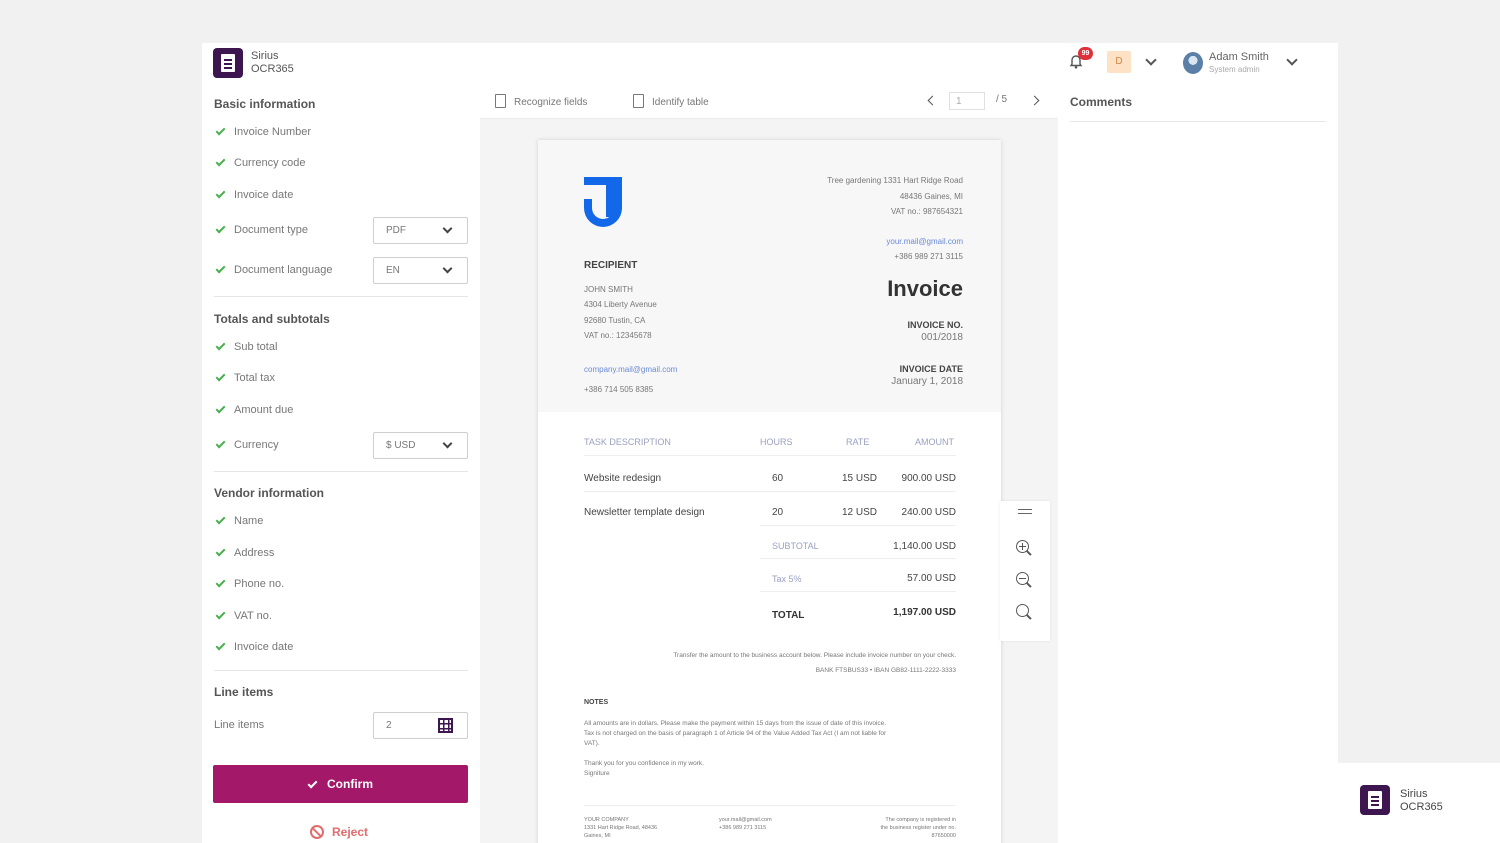 The height and width of the screenshot is (843, 1500). Describe the element at coordinates (859, 512) in the screenshot. I see `table-cell: 12 USD` at that location.